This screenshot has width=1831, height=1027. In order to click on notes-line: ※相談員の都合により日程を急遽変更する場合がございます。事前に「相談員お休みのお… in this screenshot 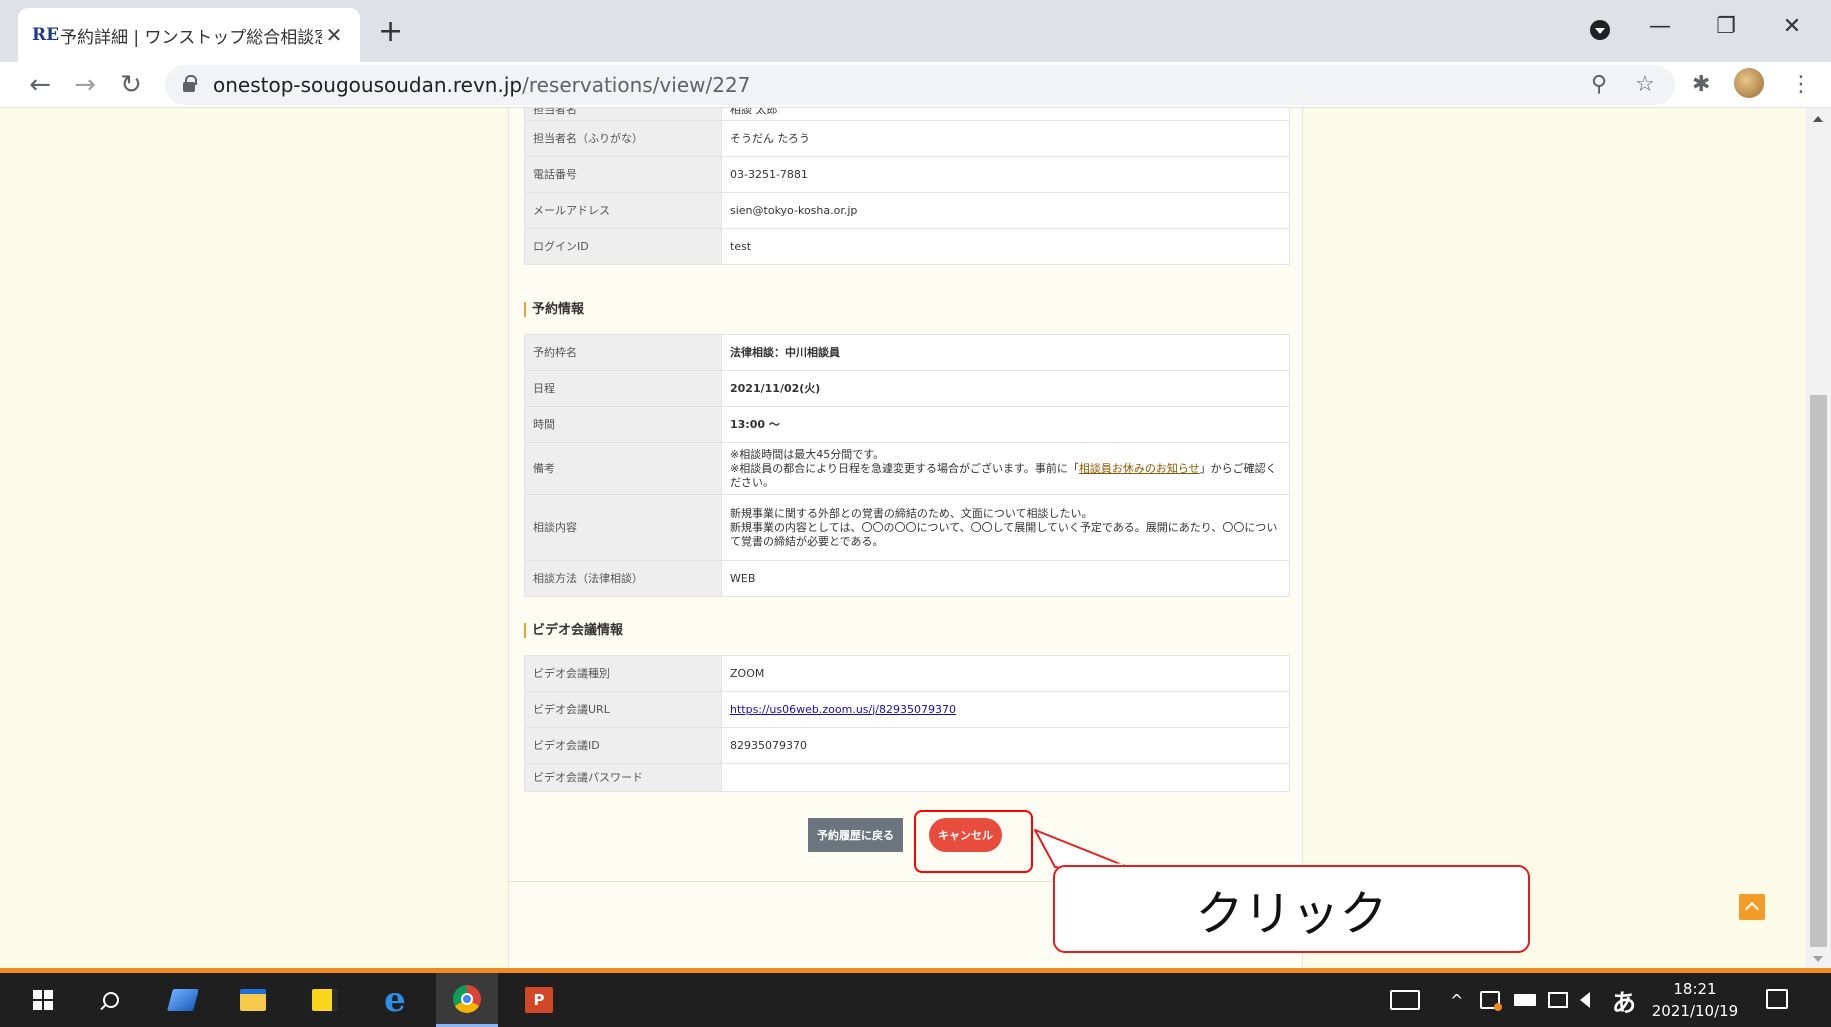, I will do `click(1005, 476)`.